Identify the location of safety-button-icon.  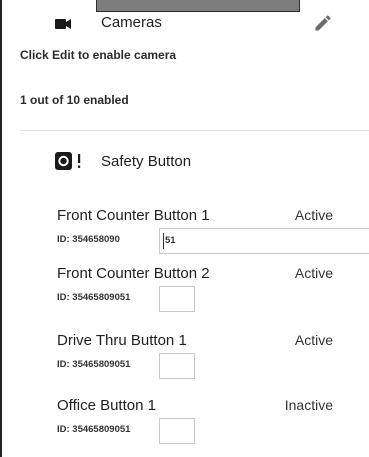
(68, 161).